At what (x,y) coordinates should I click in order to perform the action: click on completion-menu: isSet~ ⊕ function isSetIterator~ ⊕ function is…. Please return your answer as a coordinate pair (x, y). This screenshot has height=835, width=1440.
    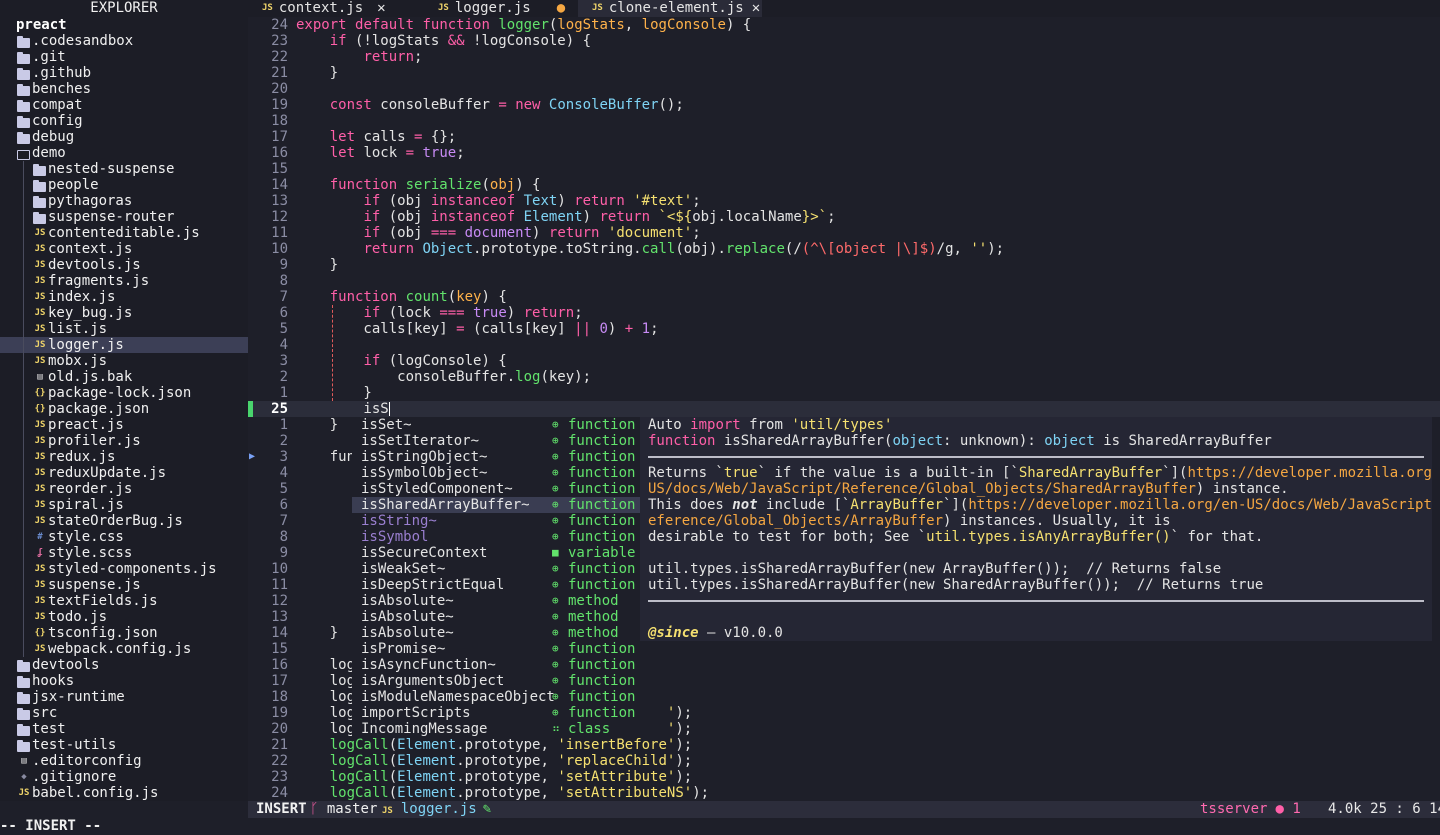
    Looking at the image, I should click on (496, 577).